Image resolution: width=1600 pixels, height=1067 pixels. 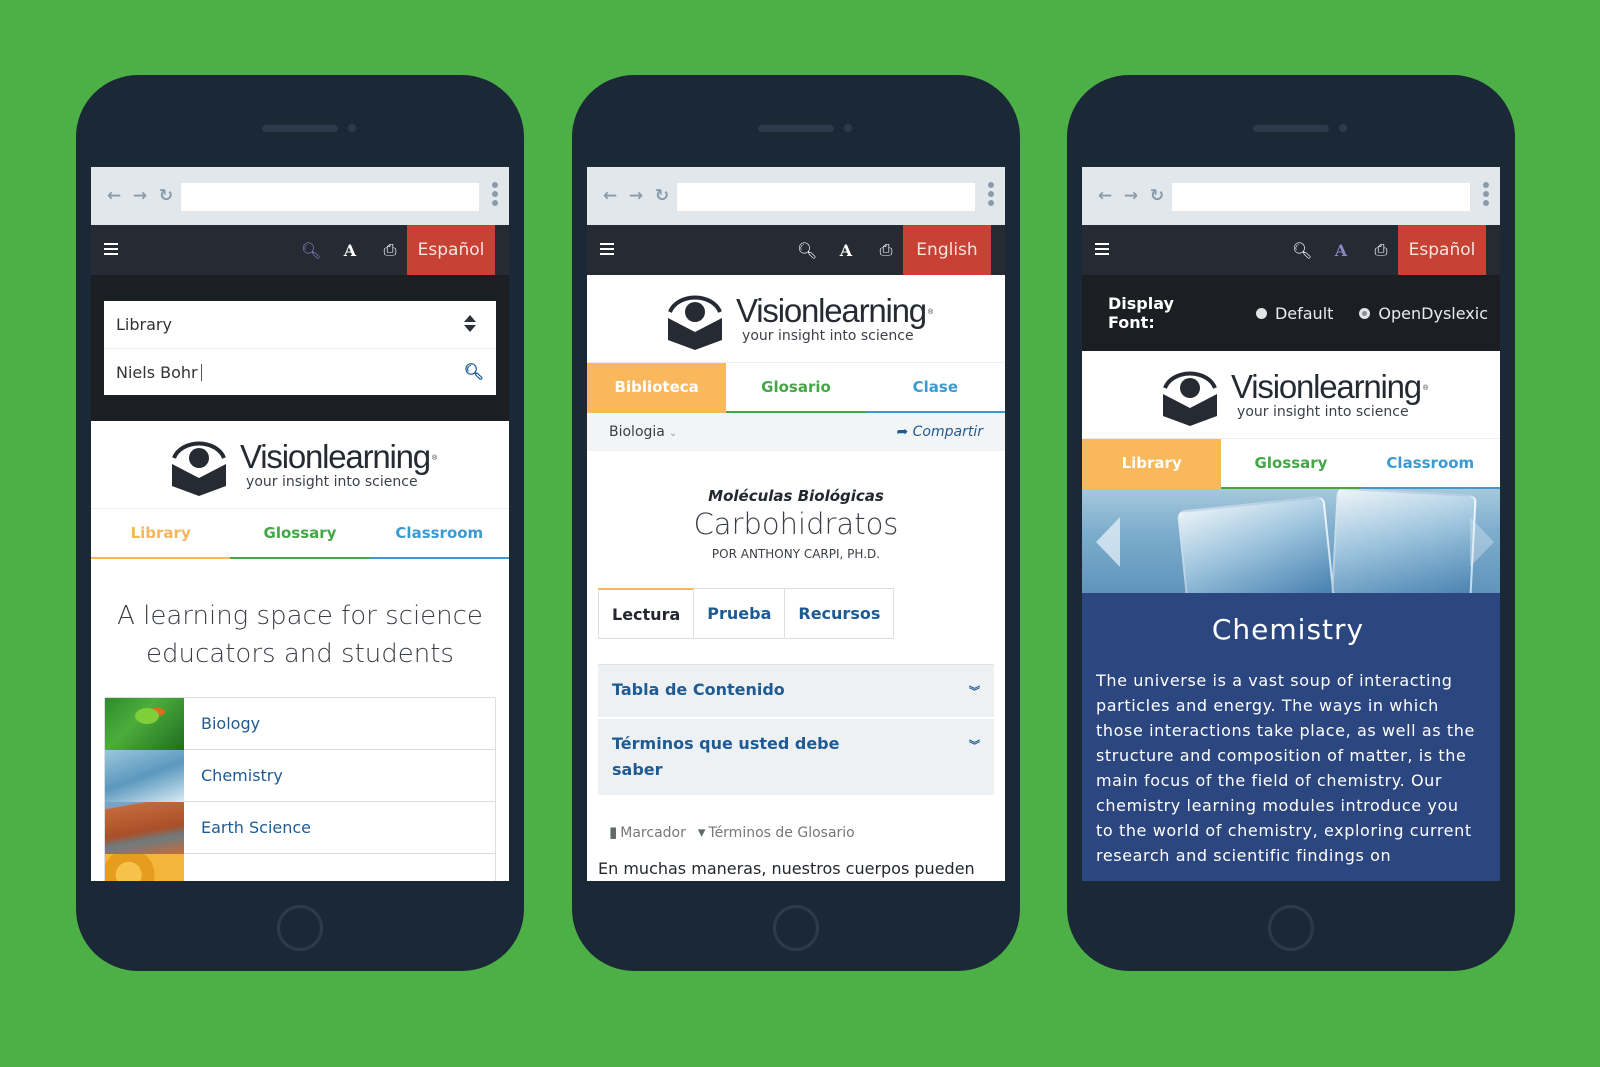 I want to click on subject-item-chemistry: Chemistry, so click(x=300, y=775).